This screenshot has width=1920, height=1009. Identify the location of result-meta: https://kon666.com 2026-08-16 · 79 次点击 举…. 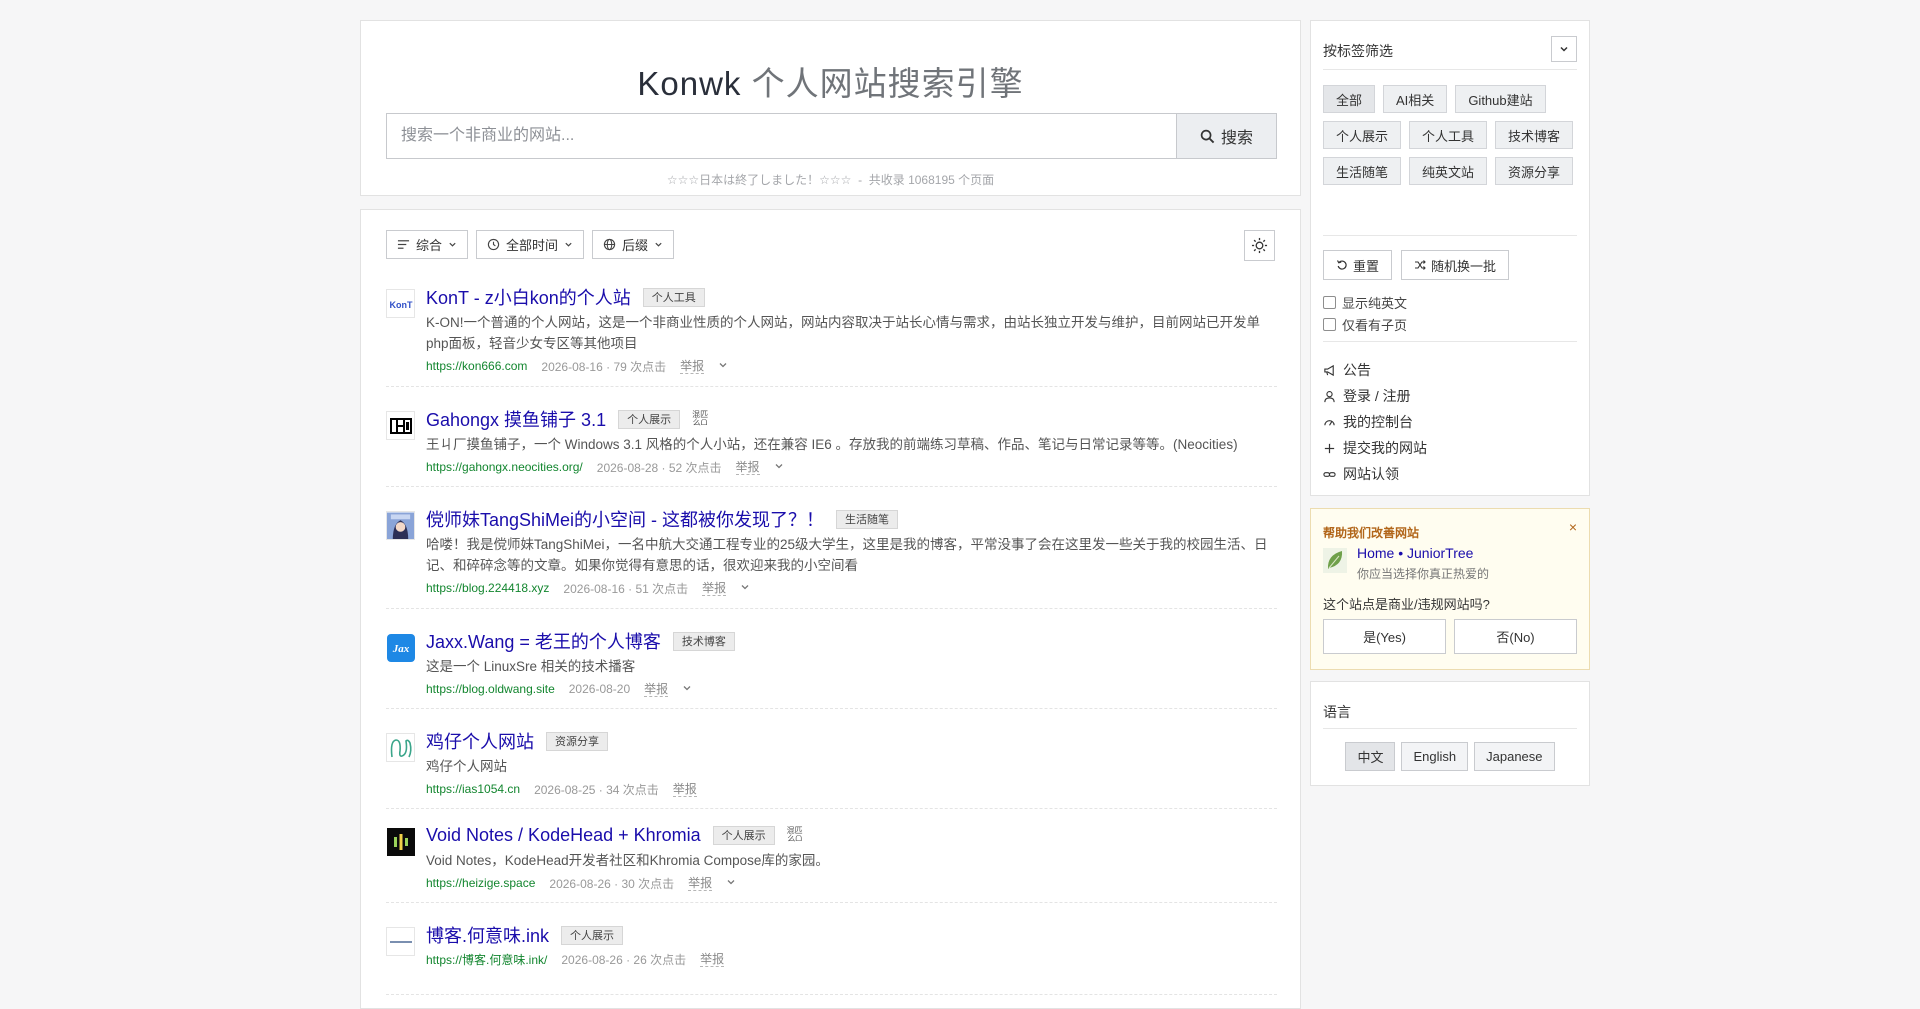
(851, 366).